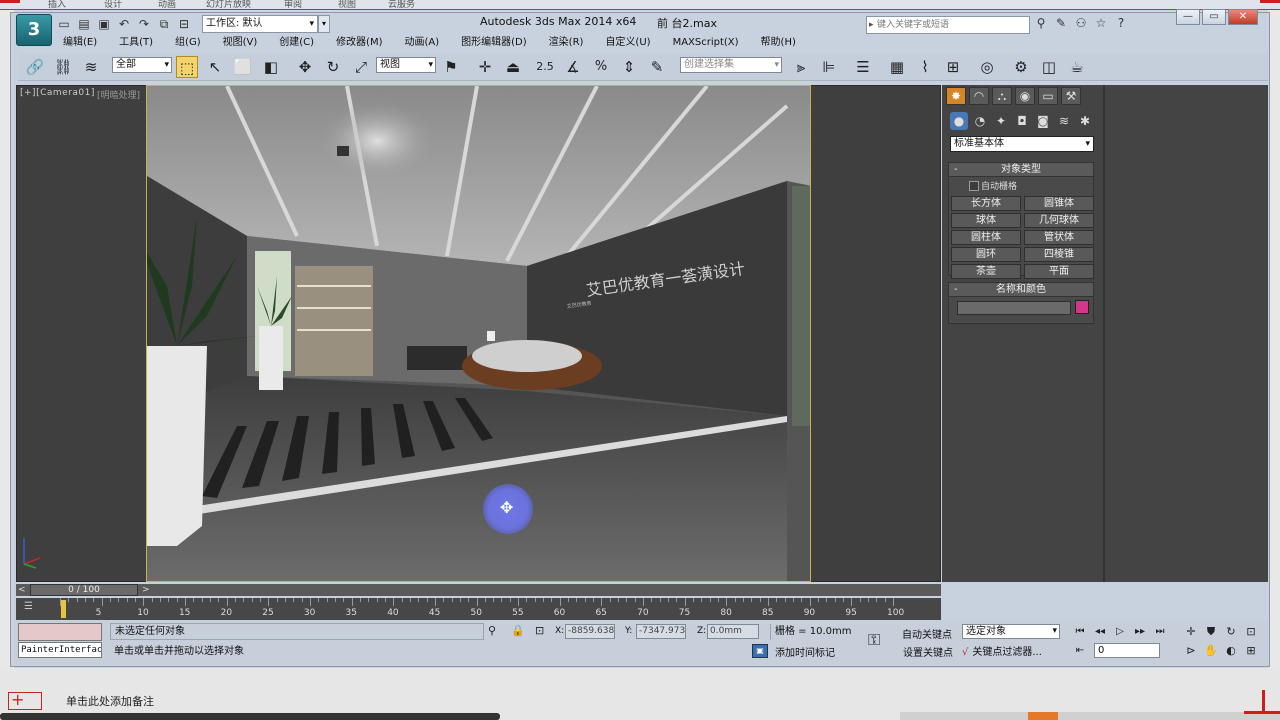 Image resolution: width=1280 pixels, height=720 pixels. I want to click on render-setup-icon: ⚙, so click(1021, 67).